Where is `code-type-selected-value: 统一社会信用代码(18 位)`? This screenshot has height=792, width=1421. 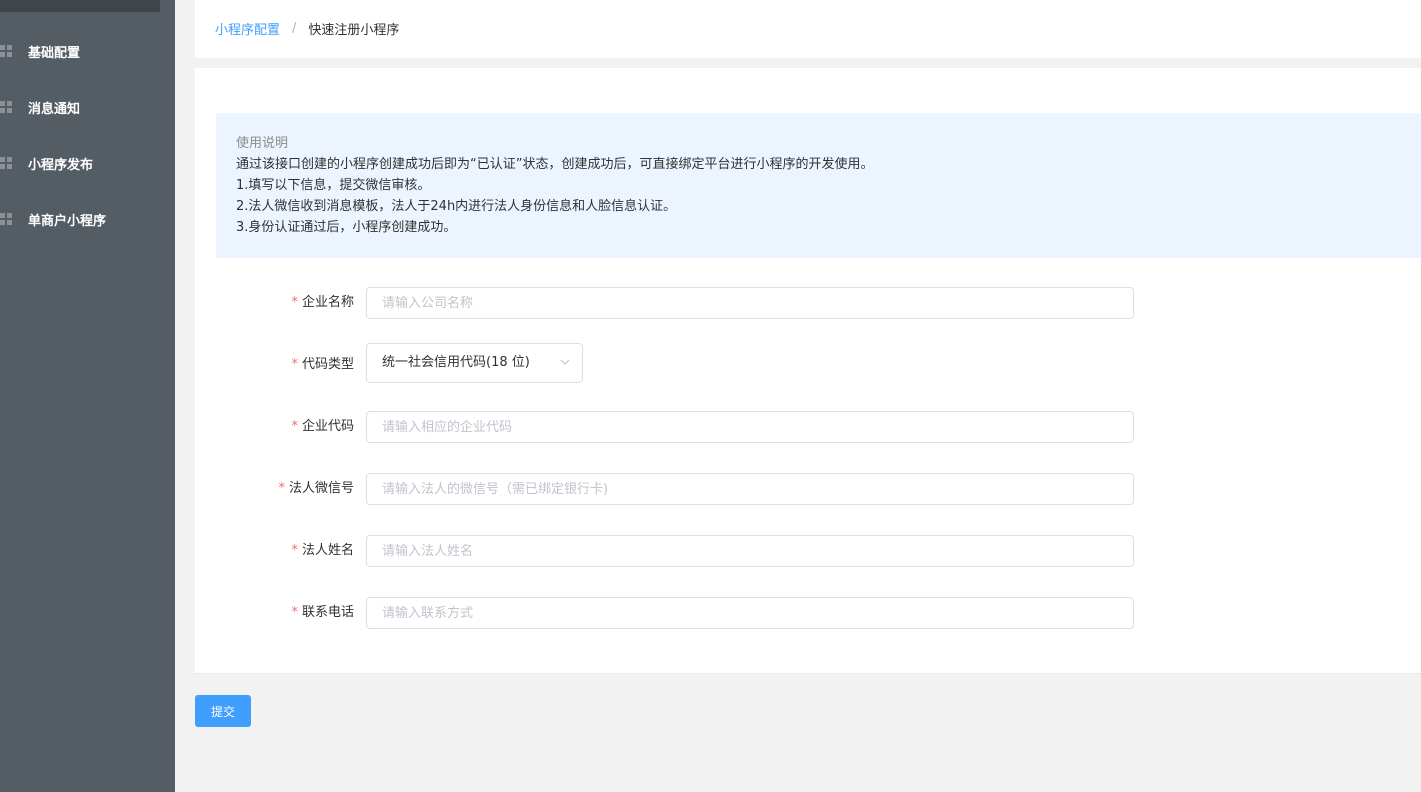 code-type-selected-value: 统一社会信用代码(18 位) is located at coordinates (456, 362).